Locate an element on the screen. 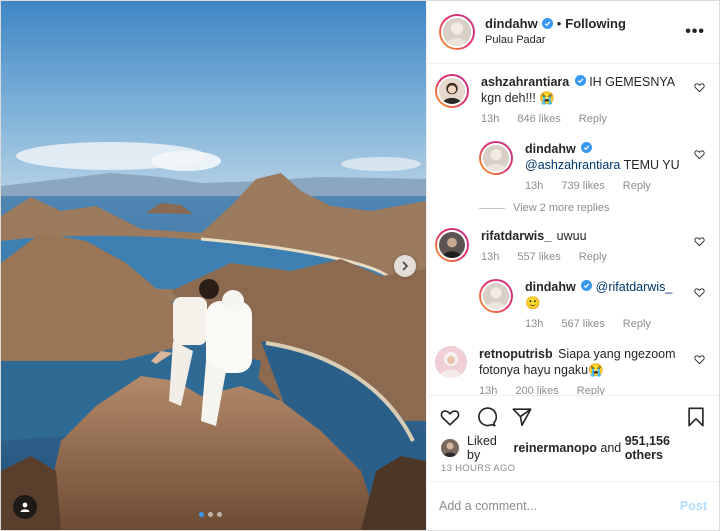 The image size is (720, 531). next-slide-button is located at coordinates (405, 266).